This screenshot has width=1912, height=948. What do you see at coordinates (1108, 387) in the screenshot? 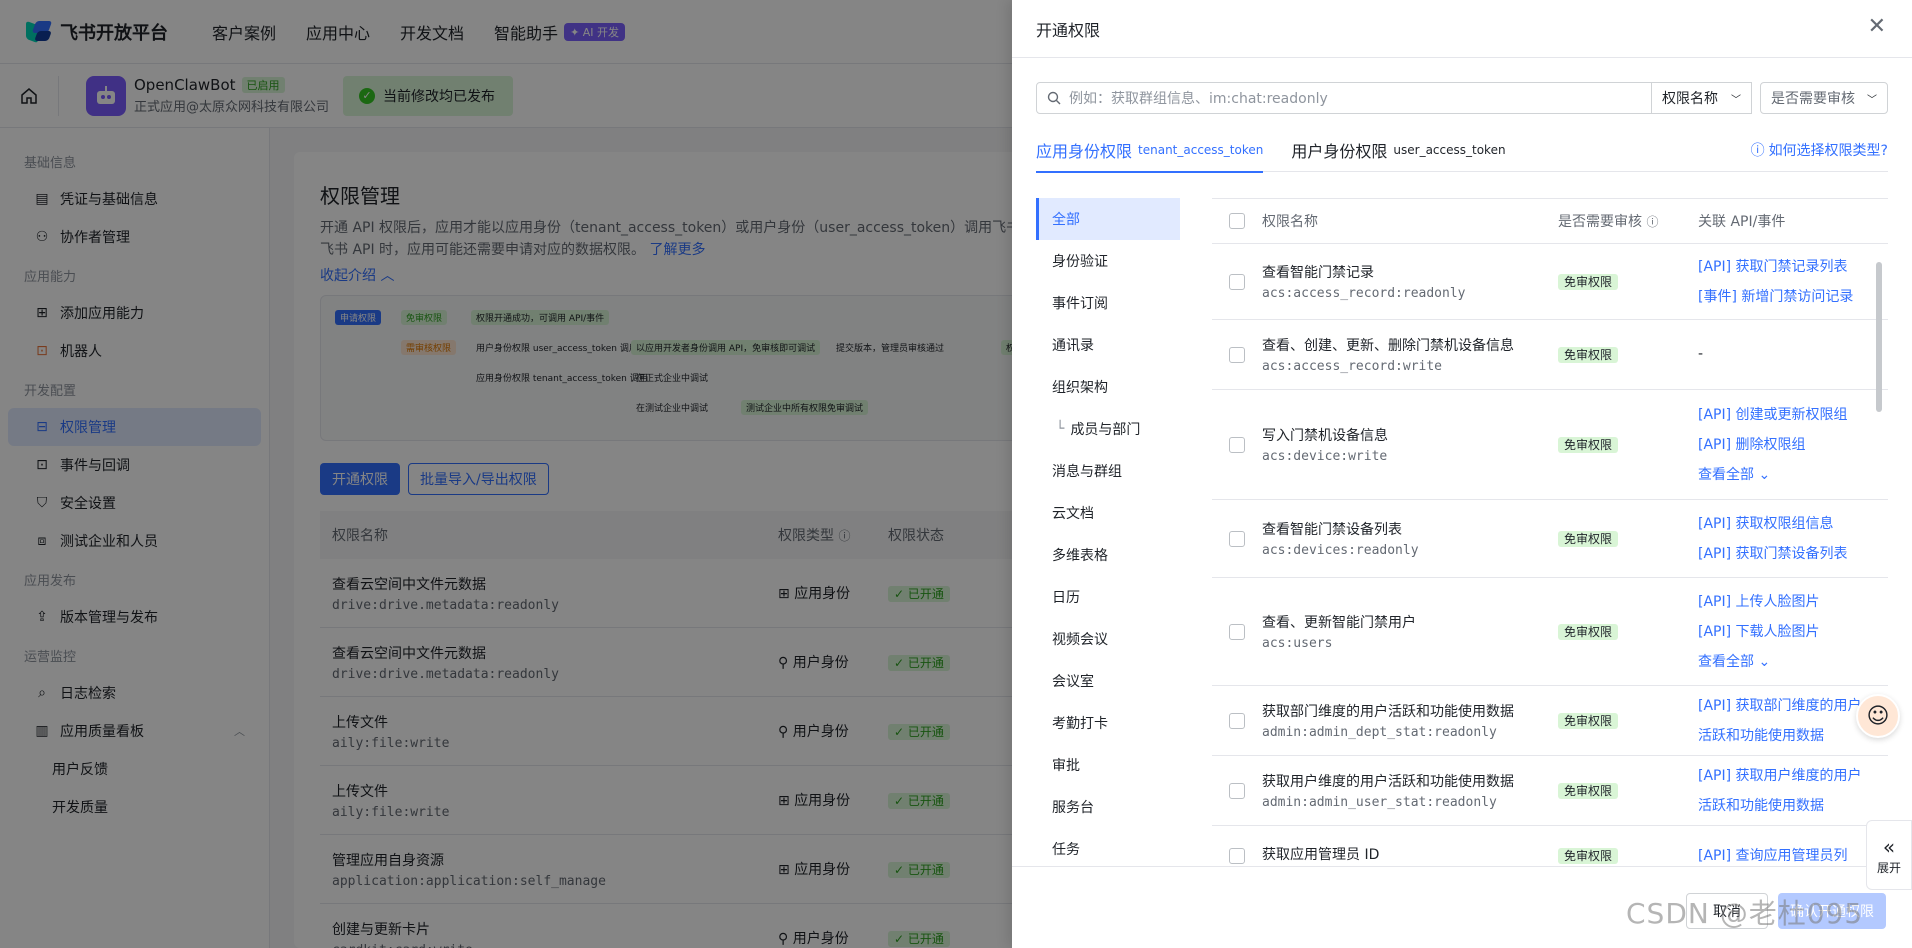
I see `category-item: 组织架构` at bounding box center [1108, 387].